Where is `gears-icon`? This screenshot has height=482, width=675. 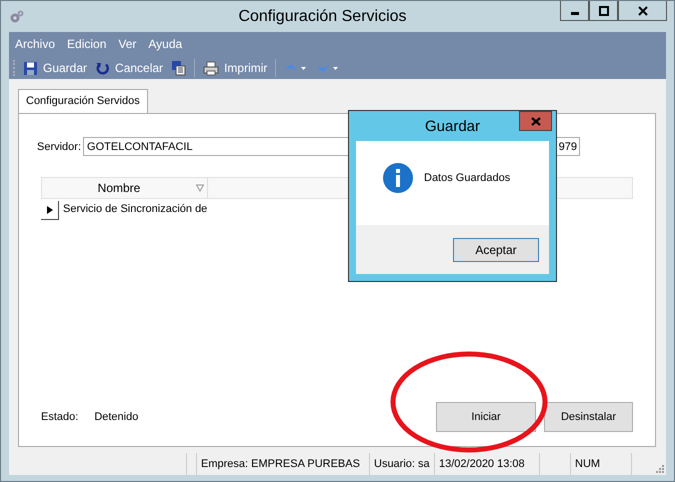 gears-icon is located at coordinates (17, 16).